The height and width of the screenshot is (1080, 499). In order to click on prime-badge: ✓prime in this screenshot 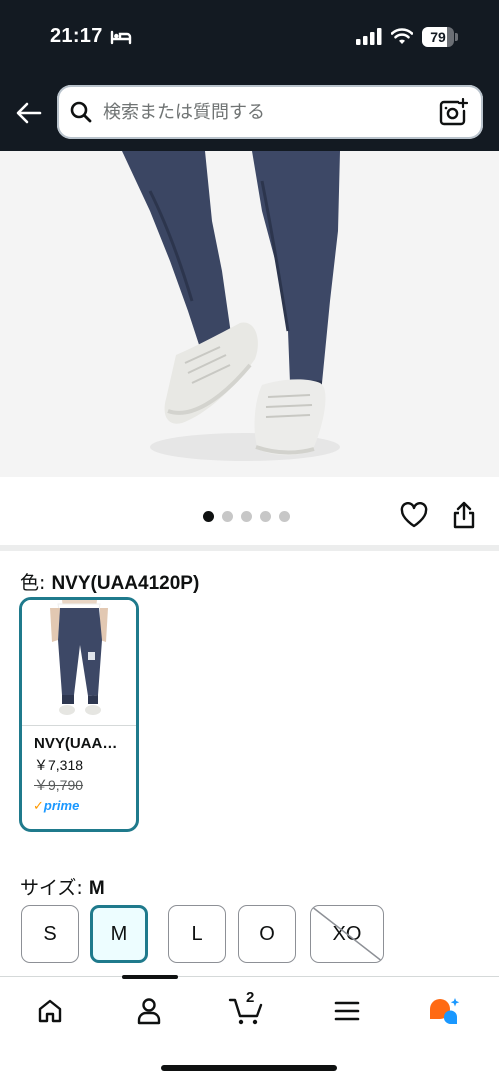, I will do `click(56, 805)`.